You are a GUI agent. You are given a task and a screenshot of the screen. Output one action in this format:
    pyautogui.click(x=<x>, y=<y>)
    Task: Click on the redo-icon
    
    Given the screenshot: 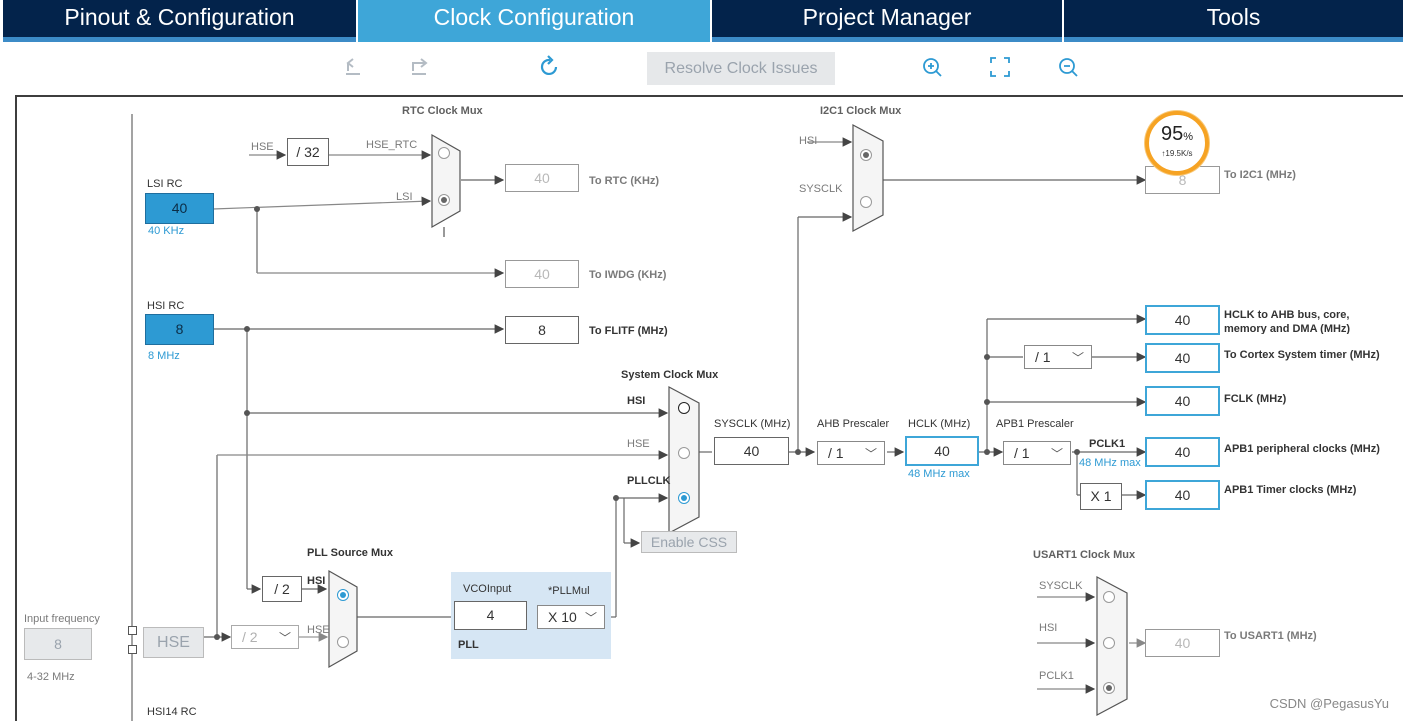 What is the action you would take?
    pyautogui.click(x=420, y=69)
    